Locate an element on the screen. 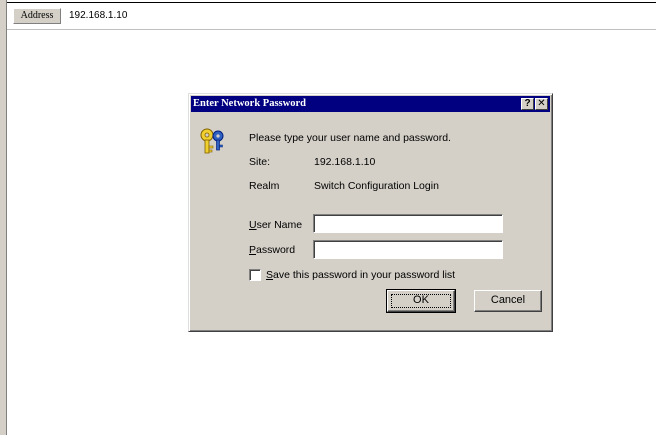 Image resolution: width=656 pixels, height=435 pixels. site-label: Site: is located at coordinates (260, 162).